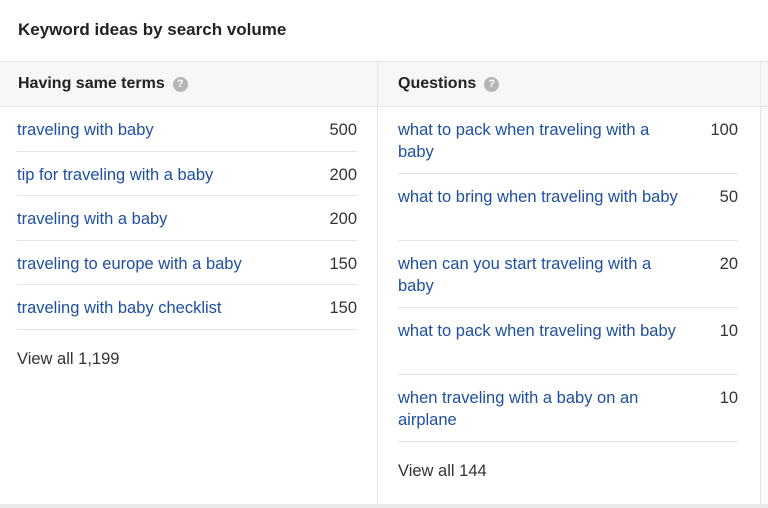 The image size is (768, 508). Describe the element at coordinates (85, 130) in the screenshot. I see `keyword-link: traveling with baby` at that location.